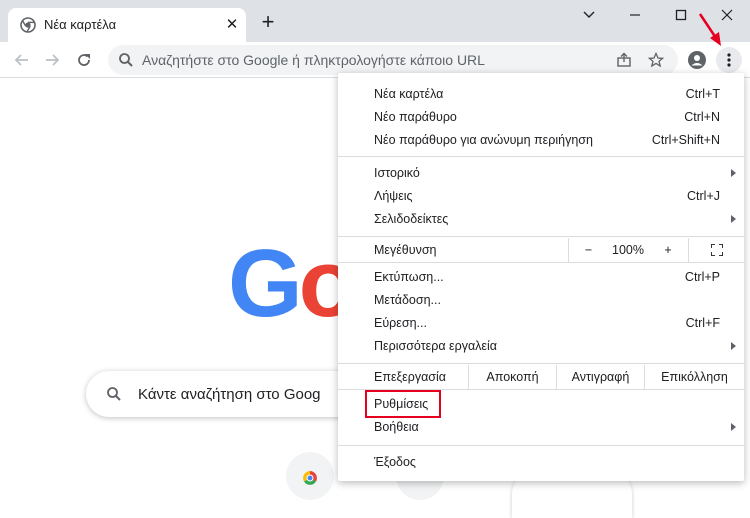 The height and width of the screenshot is (518, 750). I want to click on menu-item-shortcut: Ctrl+J, so click(703, 196).